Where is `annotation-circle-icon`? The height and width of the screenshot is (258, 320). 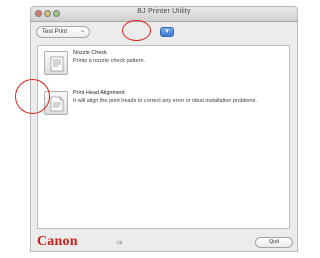 annotation-circle-icon is located at coordinates (32, 96).